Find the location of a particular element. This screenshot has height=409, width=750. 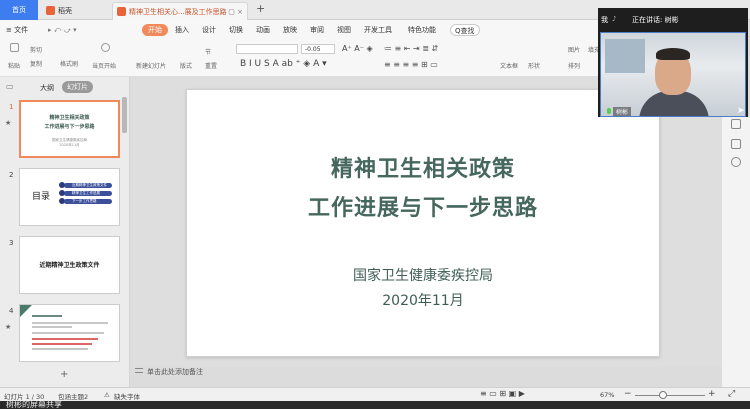

video-header: 我 ♪ 正在讲话: 树彬 is located at coordinates (673, 20).